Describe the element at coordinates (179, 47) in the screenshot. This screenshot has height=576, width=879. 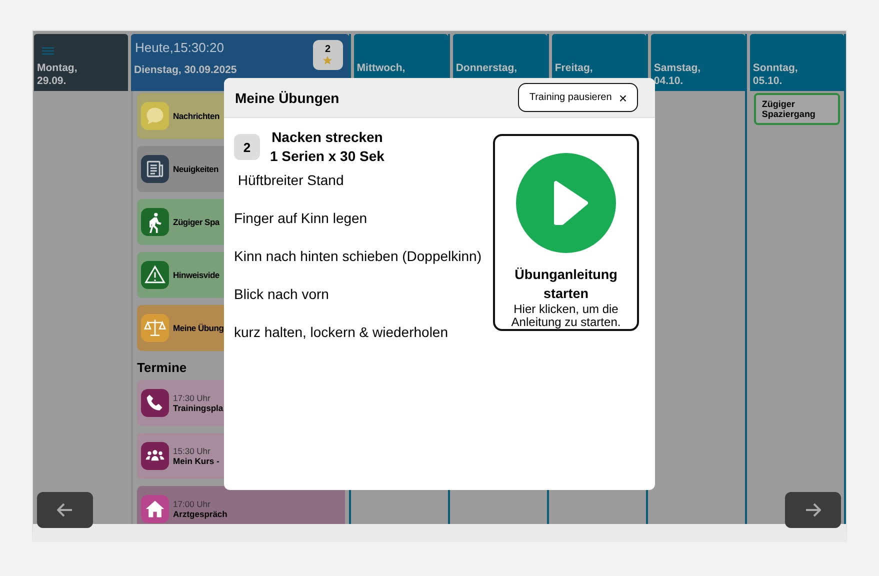
I see `current-time: Heute,15:30:20` at that location.